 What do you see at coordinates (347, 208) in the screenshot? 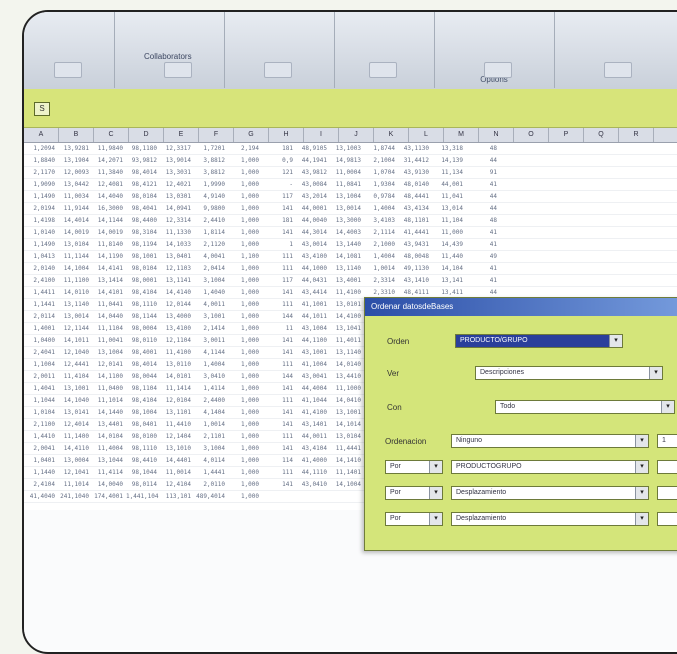
I see `grid-cell: 13,0014` at bounding box center [347, 208].